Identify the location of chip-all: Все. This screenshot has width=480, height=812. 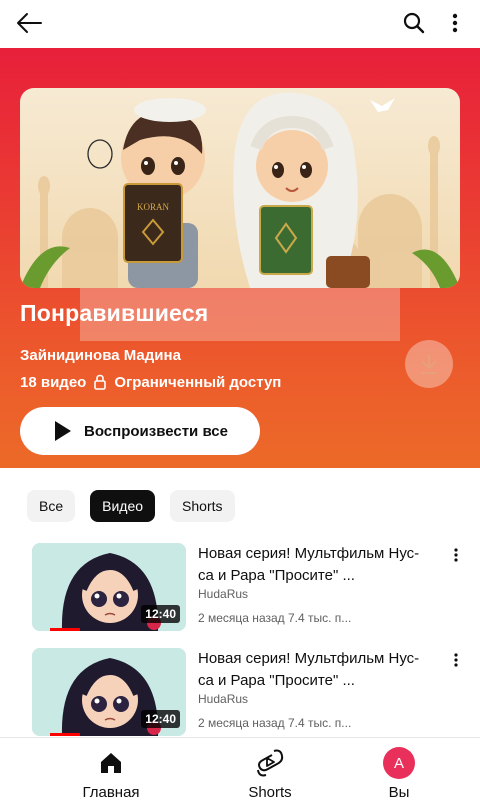
(51, 506).